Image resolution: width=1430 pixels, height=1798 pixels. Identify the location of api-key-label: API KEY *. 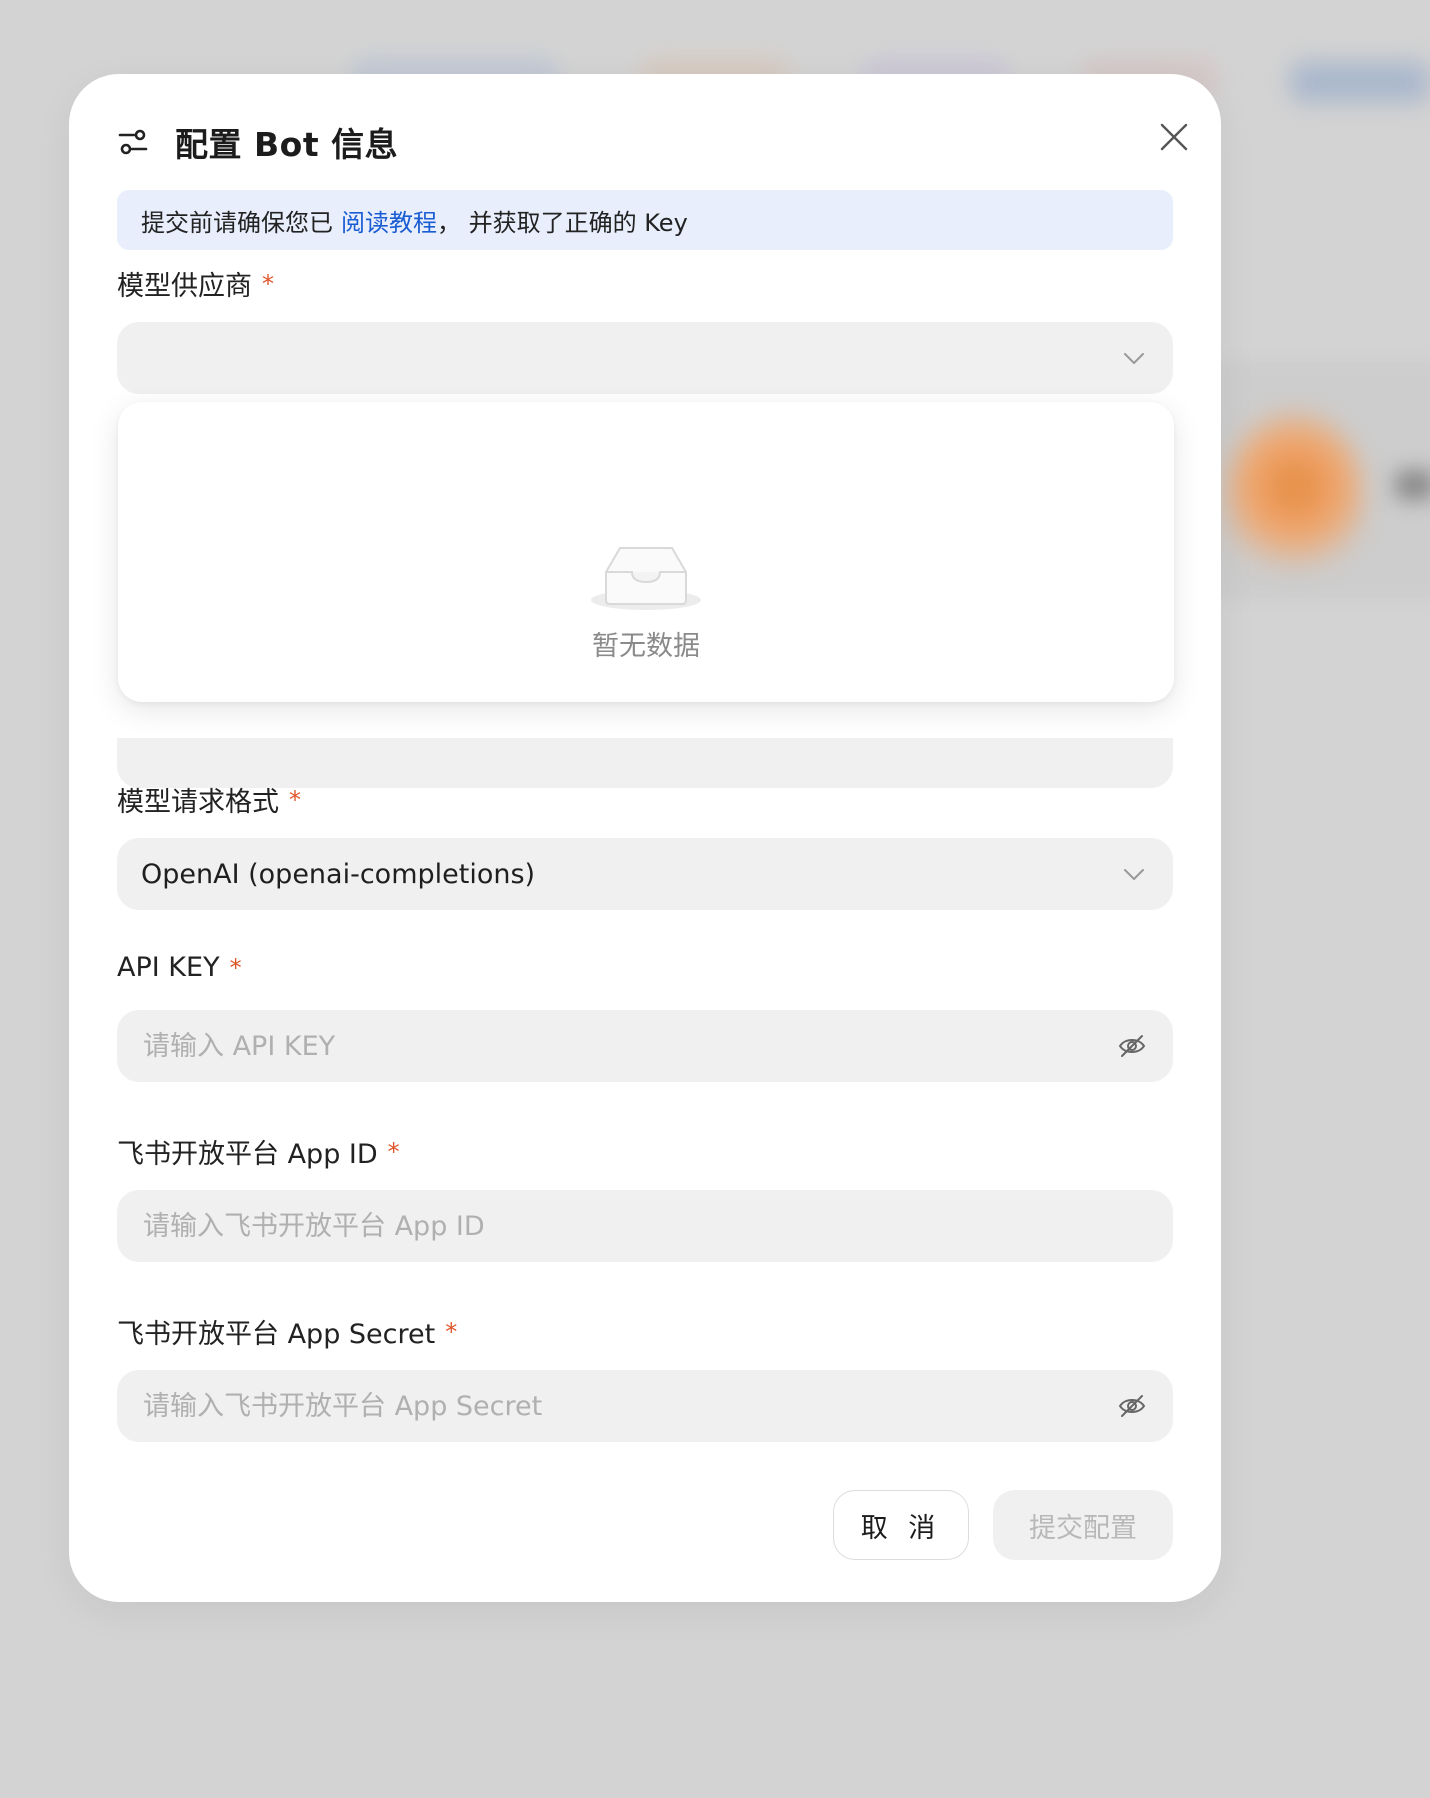
(179, 967).